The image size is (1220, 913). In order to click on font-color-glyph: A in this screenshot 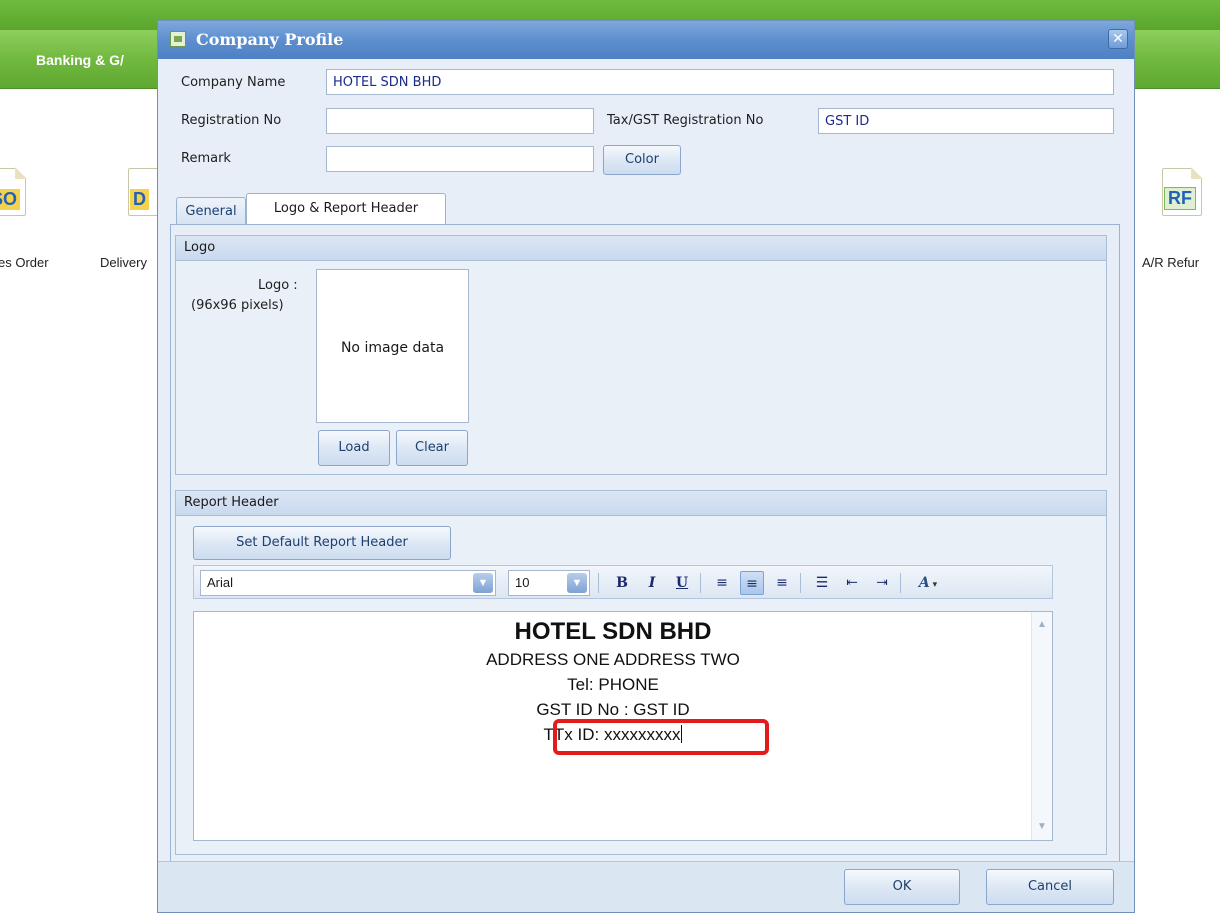, I will do `click(924, 583)`.